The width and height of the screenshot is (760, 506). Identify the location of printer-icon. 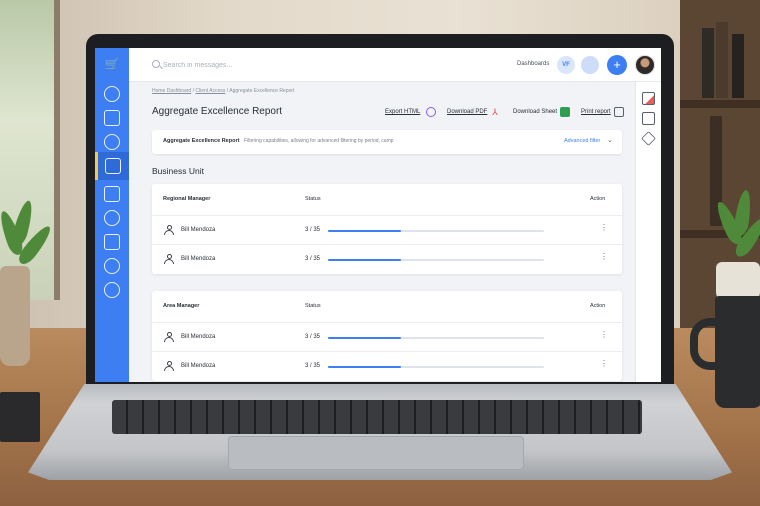
(619, 112).